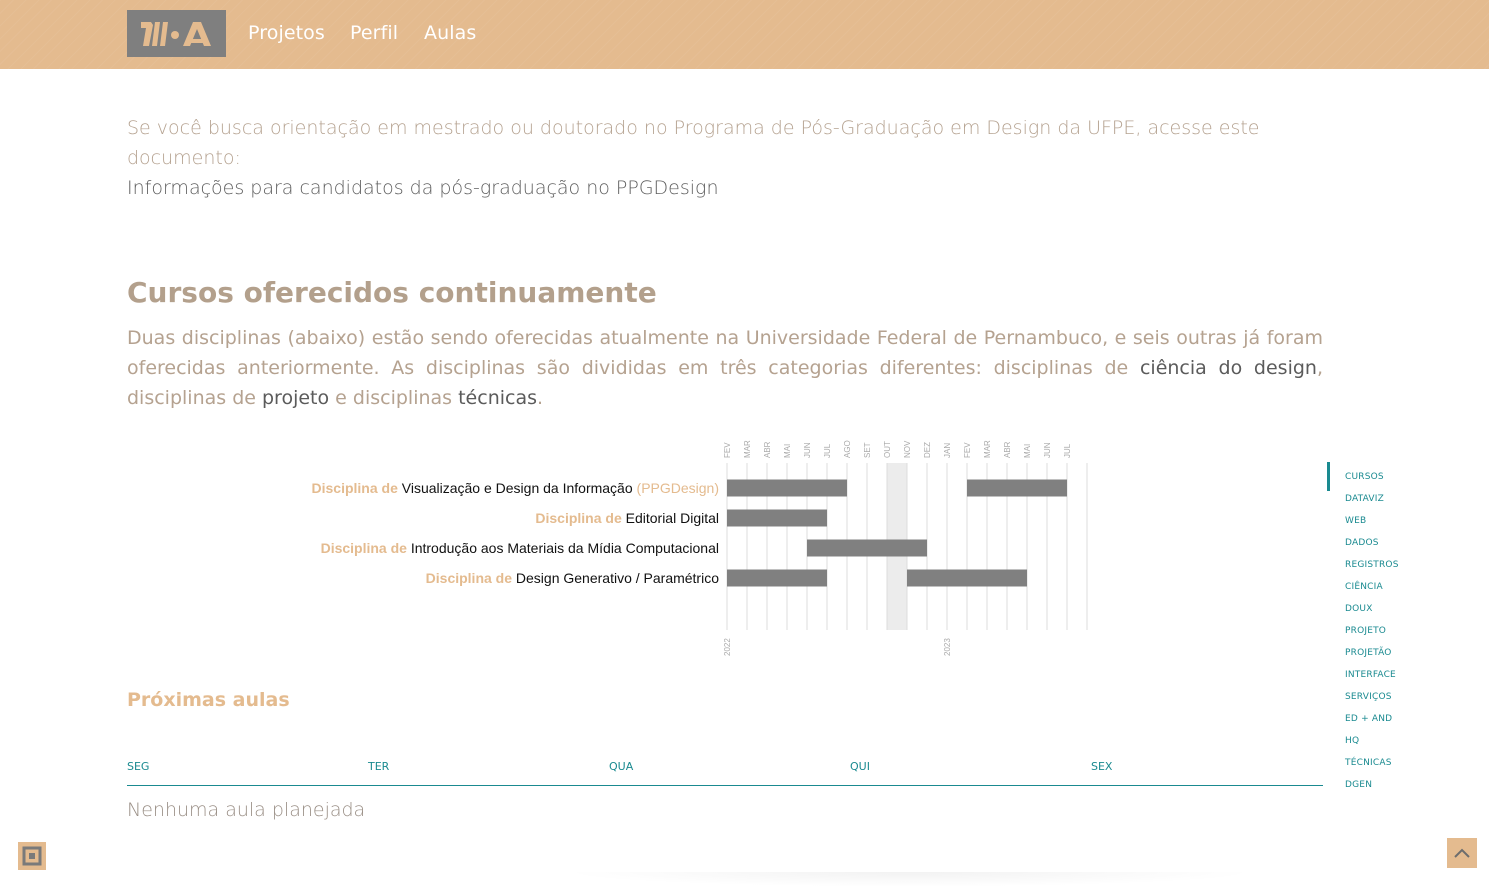  Describe the element at coordinates (1358, 785) in the screenshot. I see `toc-item-dgen: DGEN` at that location.